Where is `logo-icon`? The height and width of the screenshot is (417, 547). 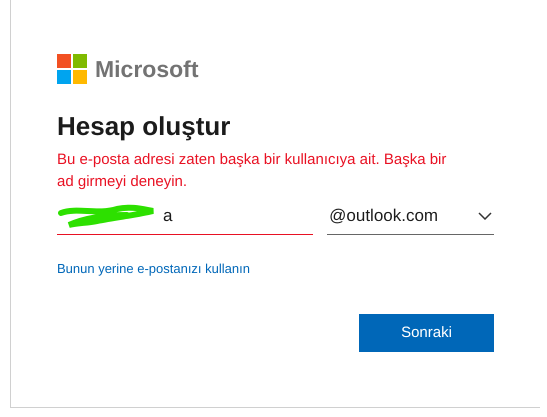
logo-icon is located at coordinates (72, 69).